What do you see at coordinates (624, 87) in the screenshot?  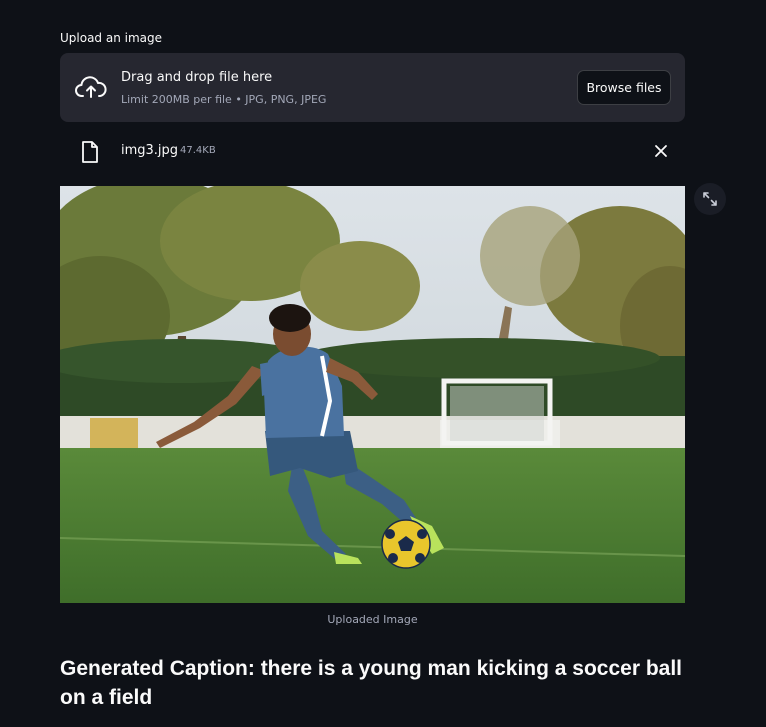 I see `browse-files-button: Browse files` at bounding box center [624, 87].